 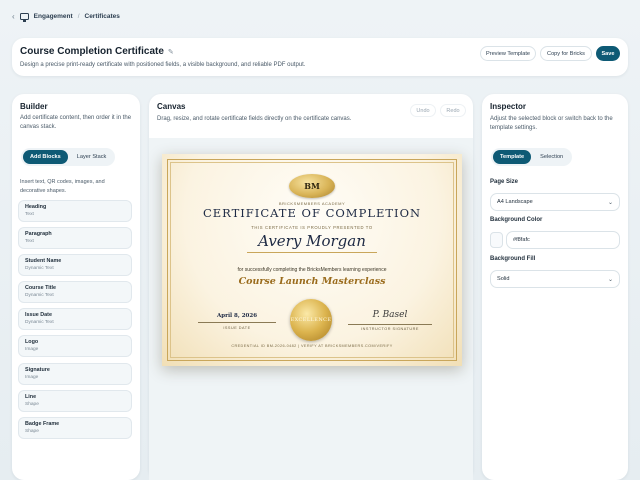 I want to click on certificate-course-title: Course Launch Masterclass, so click(x=312, y=281).